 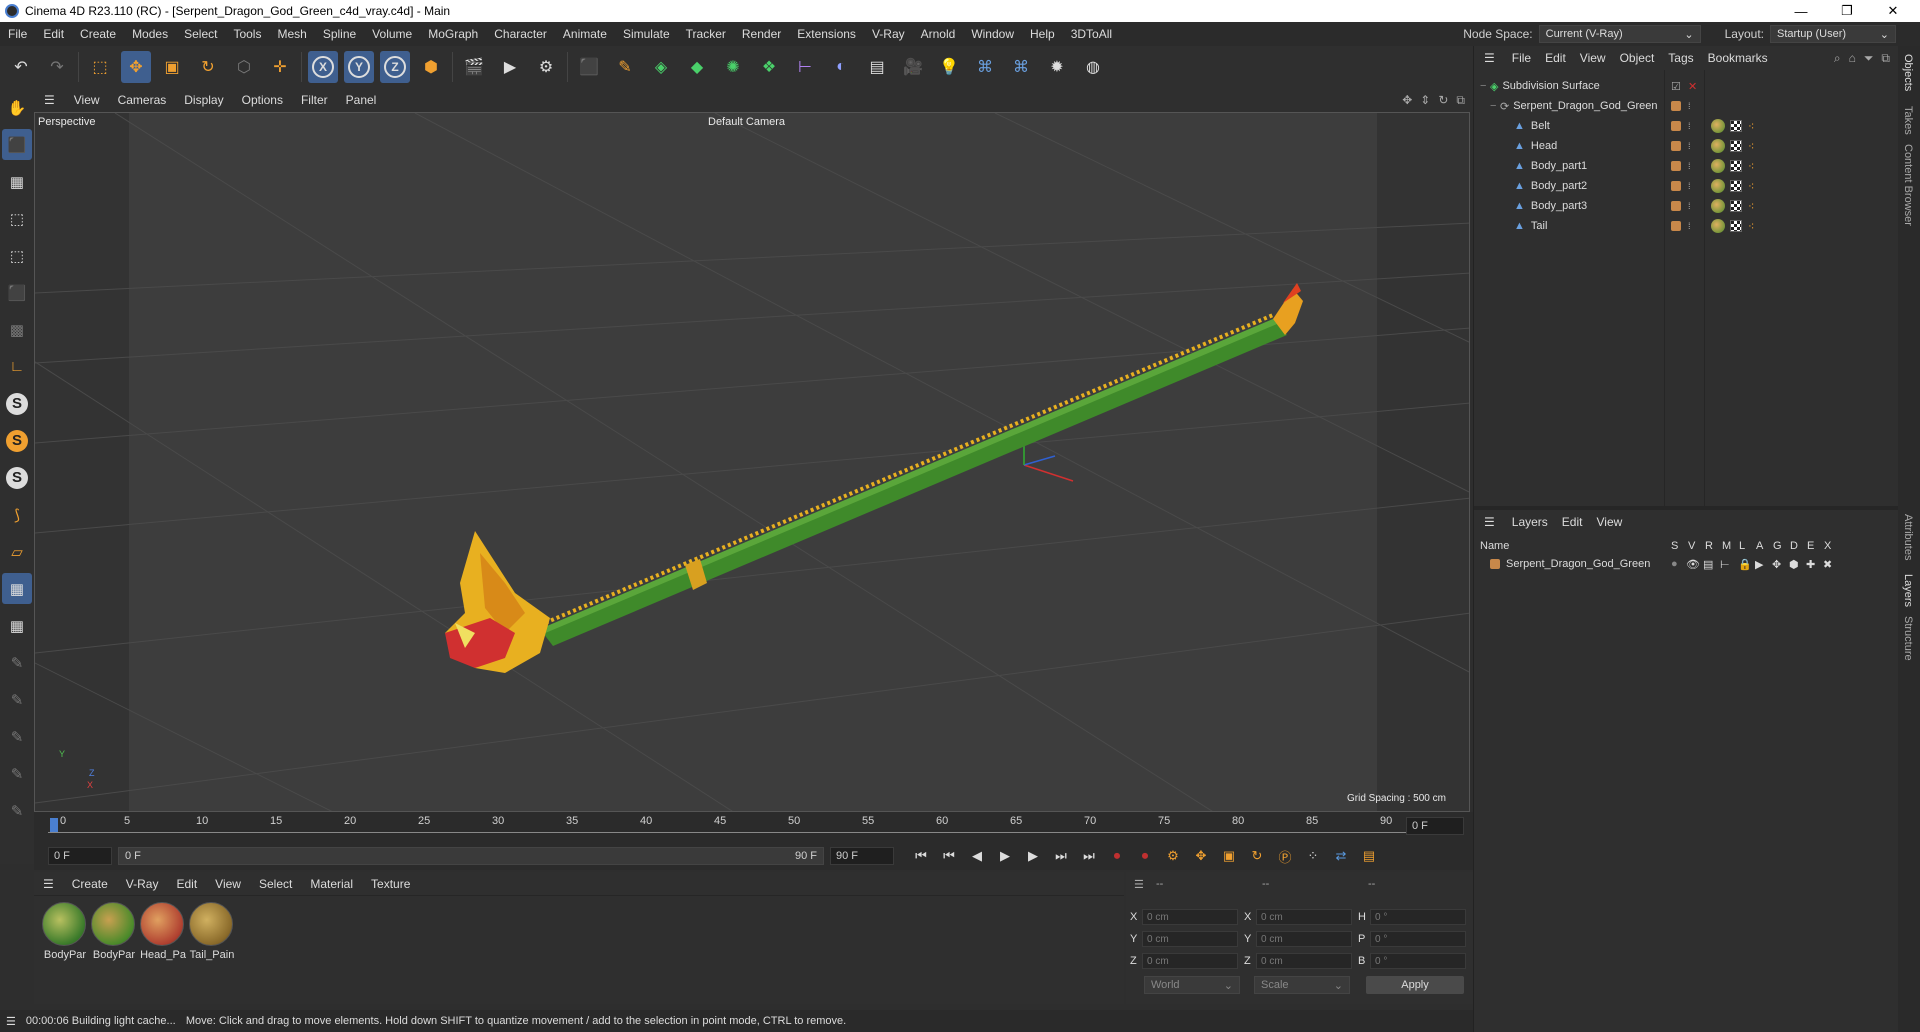 I want to click on key-pla-icon: ⁘, so click(x=1313, y=856).